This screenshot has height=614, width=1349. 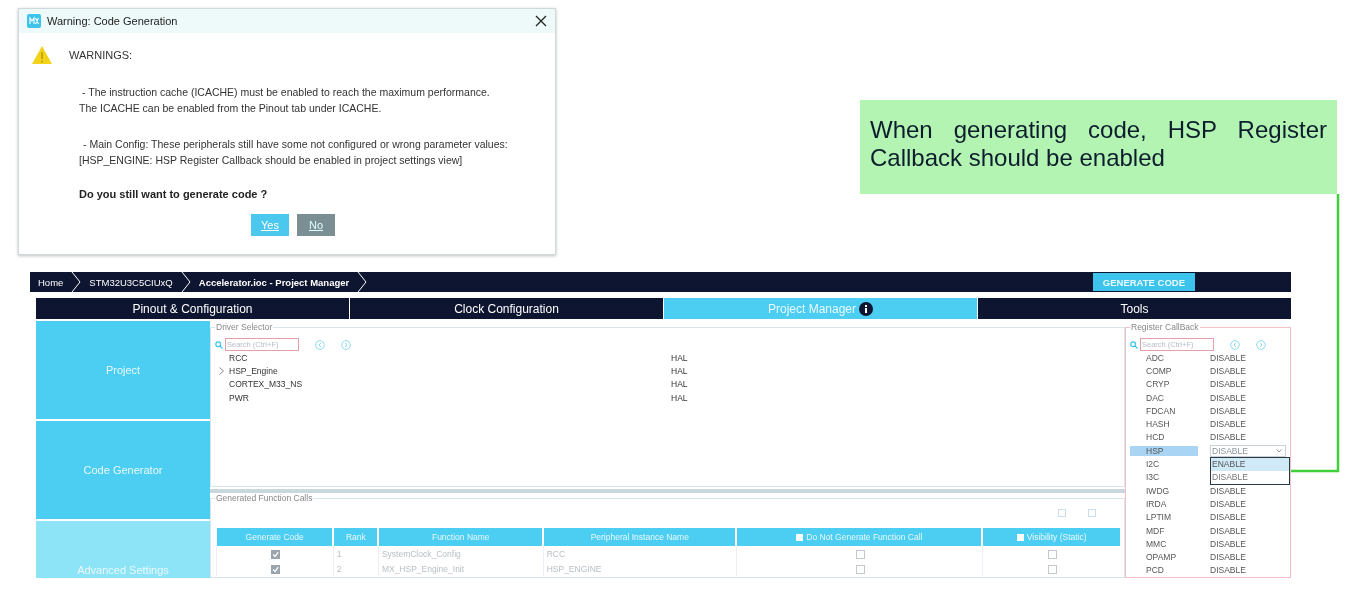 I want to click on caret-icon, so click(x=1279, y=450).